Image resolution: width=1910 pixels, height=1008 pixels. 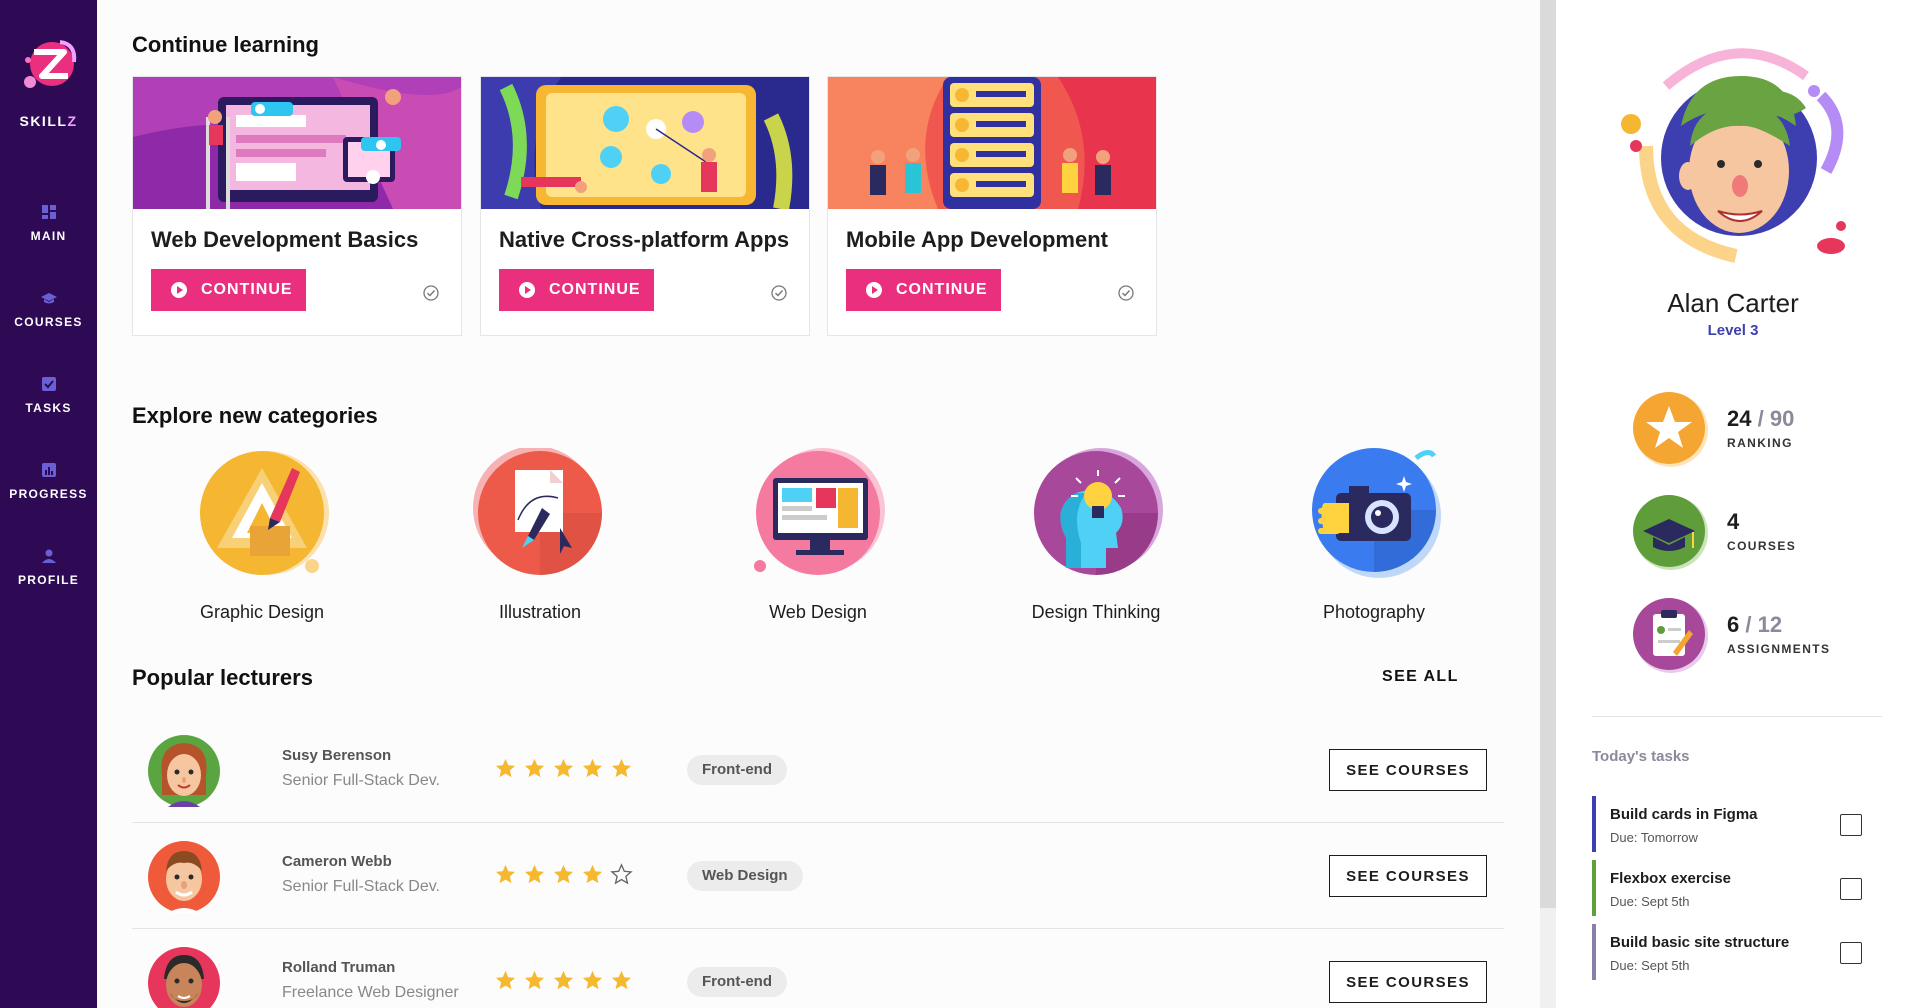 I want to click on monitor-icon, so click(x=819, y=511).